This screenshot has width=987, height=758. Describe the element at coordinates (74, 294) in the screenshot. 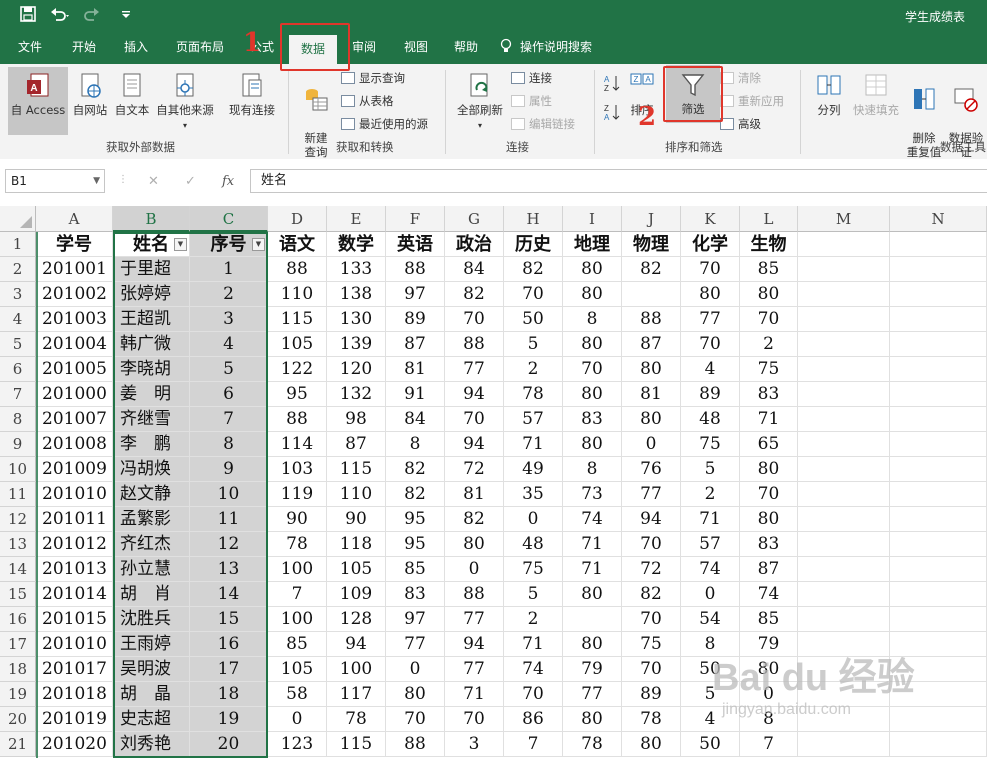

I see `table-cell: 201002` at that location.